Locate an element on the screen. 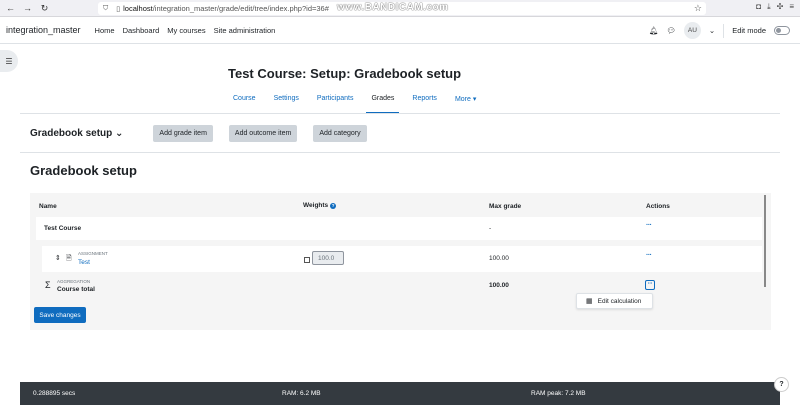 This screenshot has width=800, height=405. grade-item-row is located at coordinates (402, 259).